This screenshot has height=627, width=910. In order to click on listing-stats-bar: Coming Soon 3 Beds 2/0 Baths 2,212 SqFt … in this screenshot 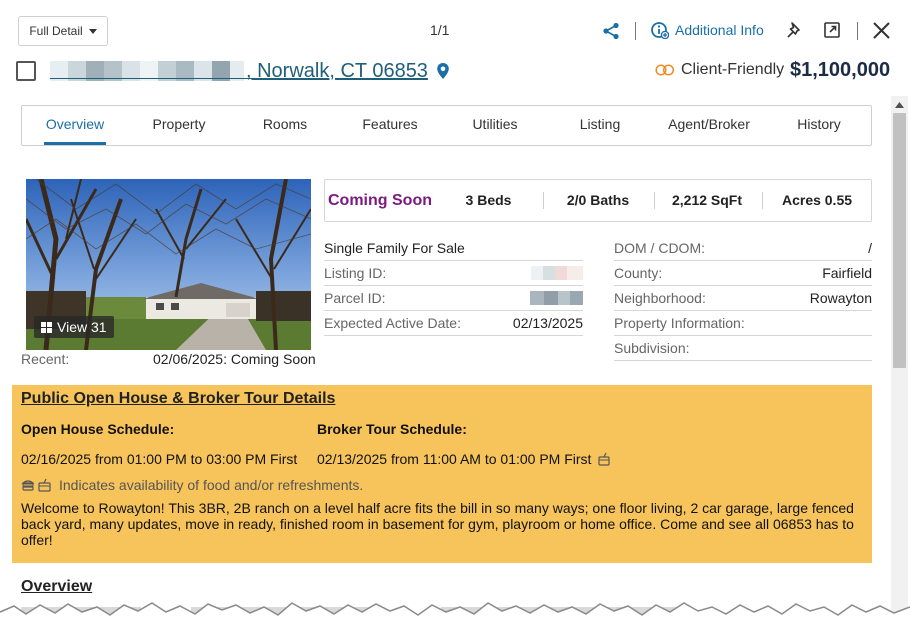, I will do `click(598, 200)`.